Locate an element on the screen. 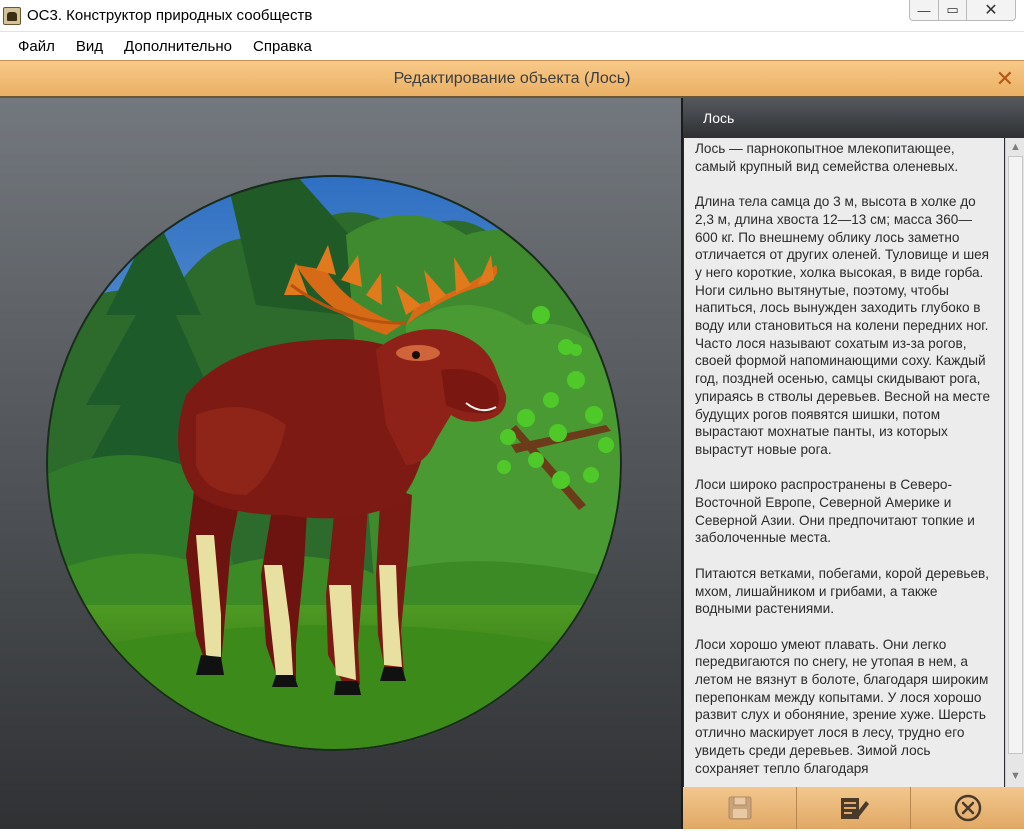 The width and height of the screenshot is (1024, 833). vertical-scrollbar: ▲ ▼ is located at coordinates (1014, 462).